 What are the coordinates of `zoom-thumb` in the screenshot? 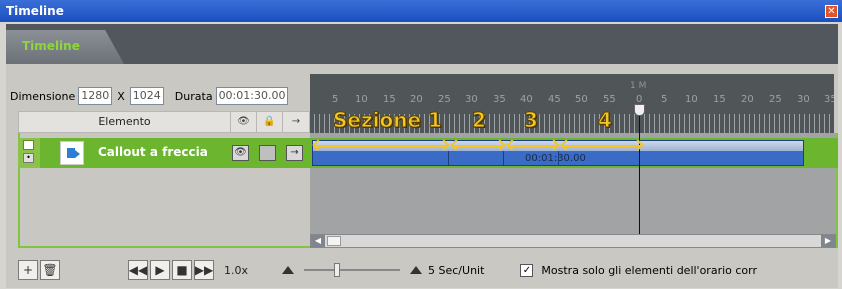 It's located at (337, 270).